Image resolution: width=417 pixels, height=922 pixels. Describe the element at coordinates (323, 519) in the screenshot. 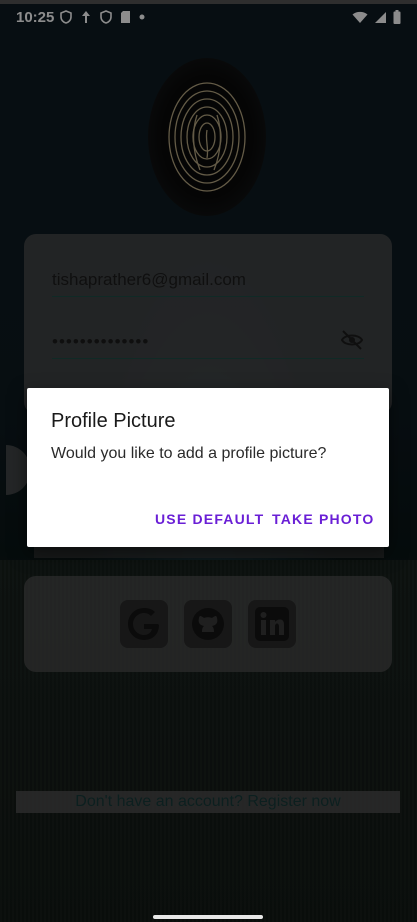

I see `take-photo-button: TAKE PHOTO` at that location.